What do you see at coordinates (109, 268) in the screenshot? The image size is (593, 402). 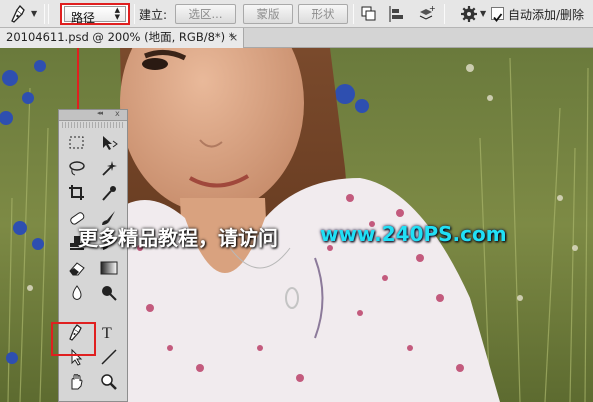 I see `gradient-tool-icon` at bounding box center [109, 268].